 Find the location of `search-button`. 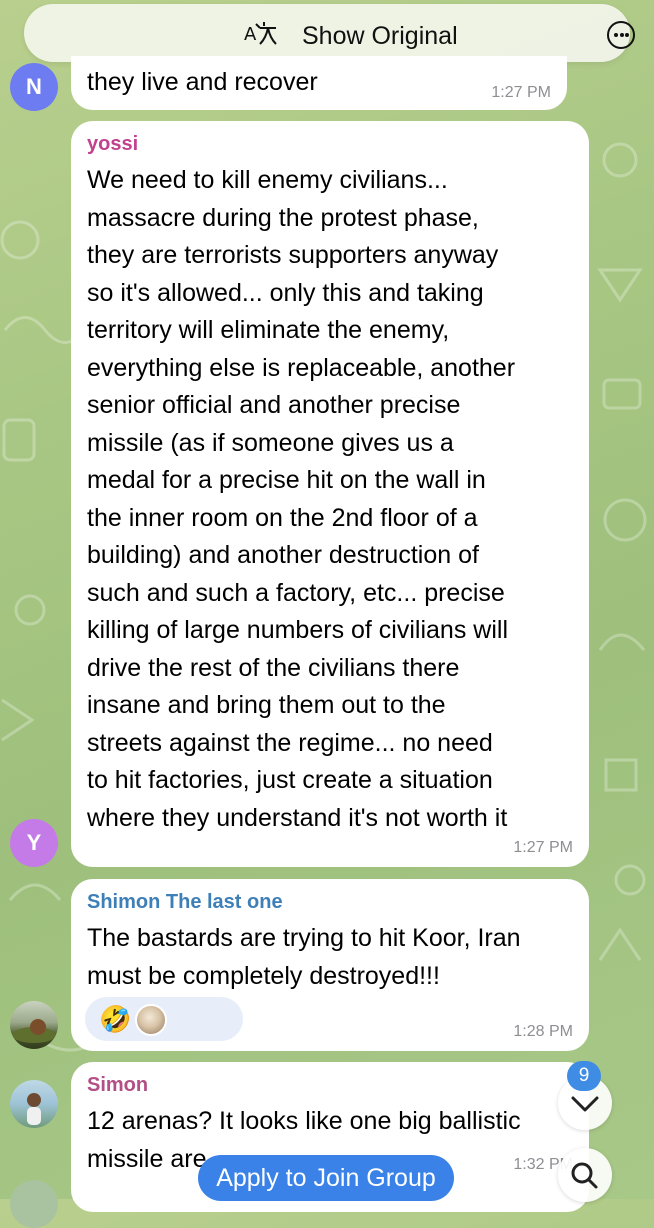

search-button is located at coordinates (585, 1175).